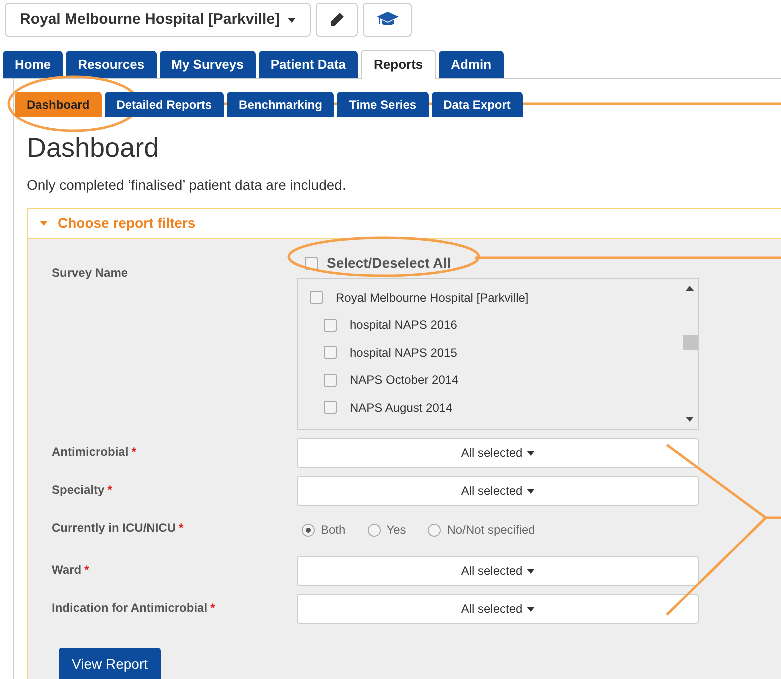 Image resolution: width=781 pixels, height=679 pixels. Describe the element at coordinates (208, 64) in the screenshot. I see `nav-tab: My Surveys` at that location.